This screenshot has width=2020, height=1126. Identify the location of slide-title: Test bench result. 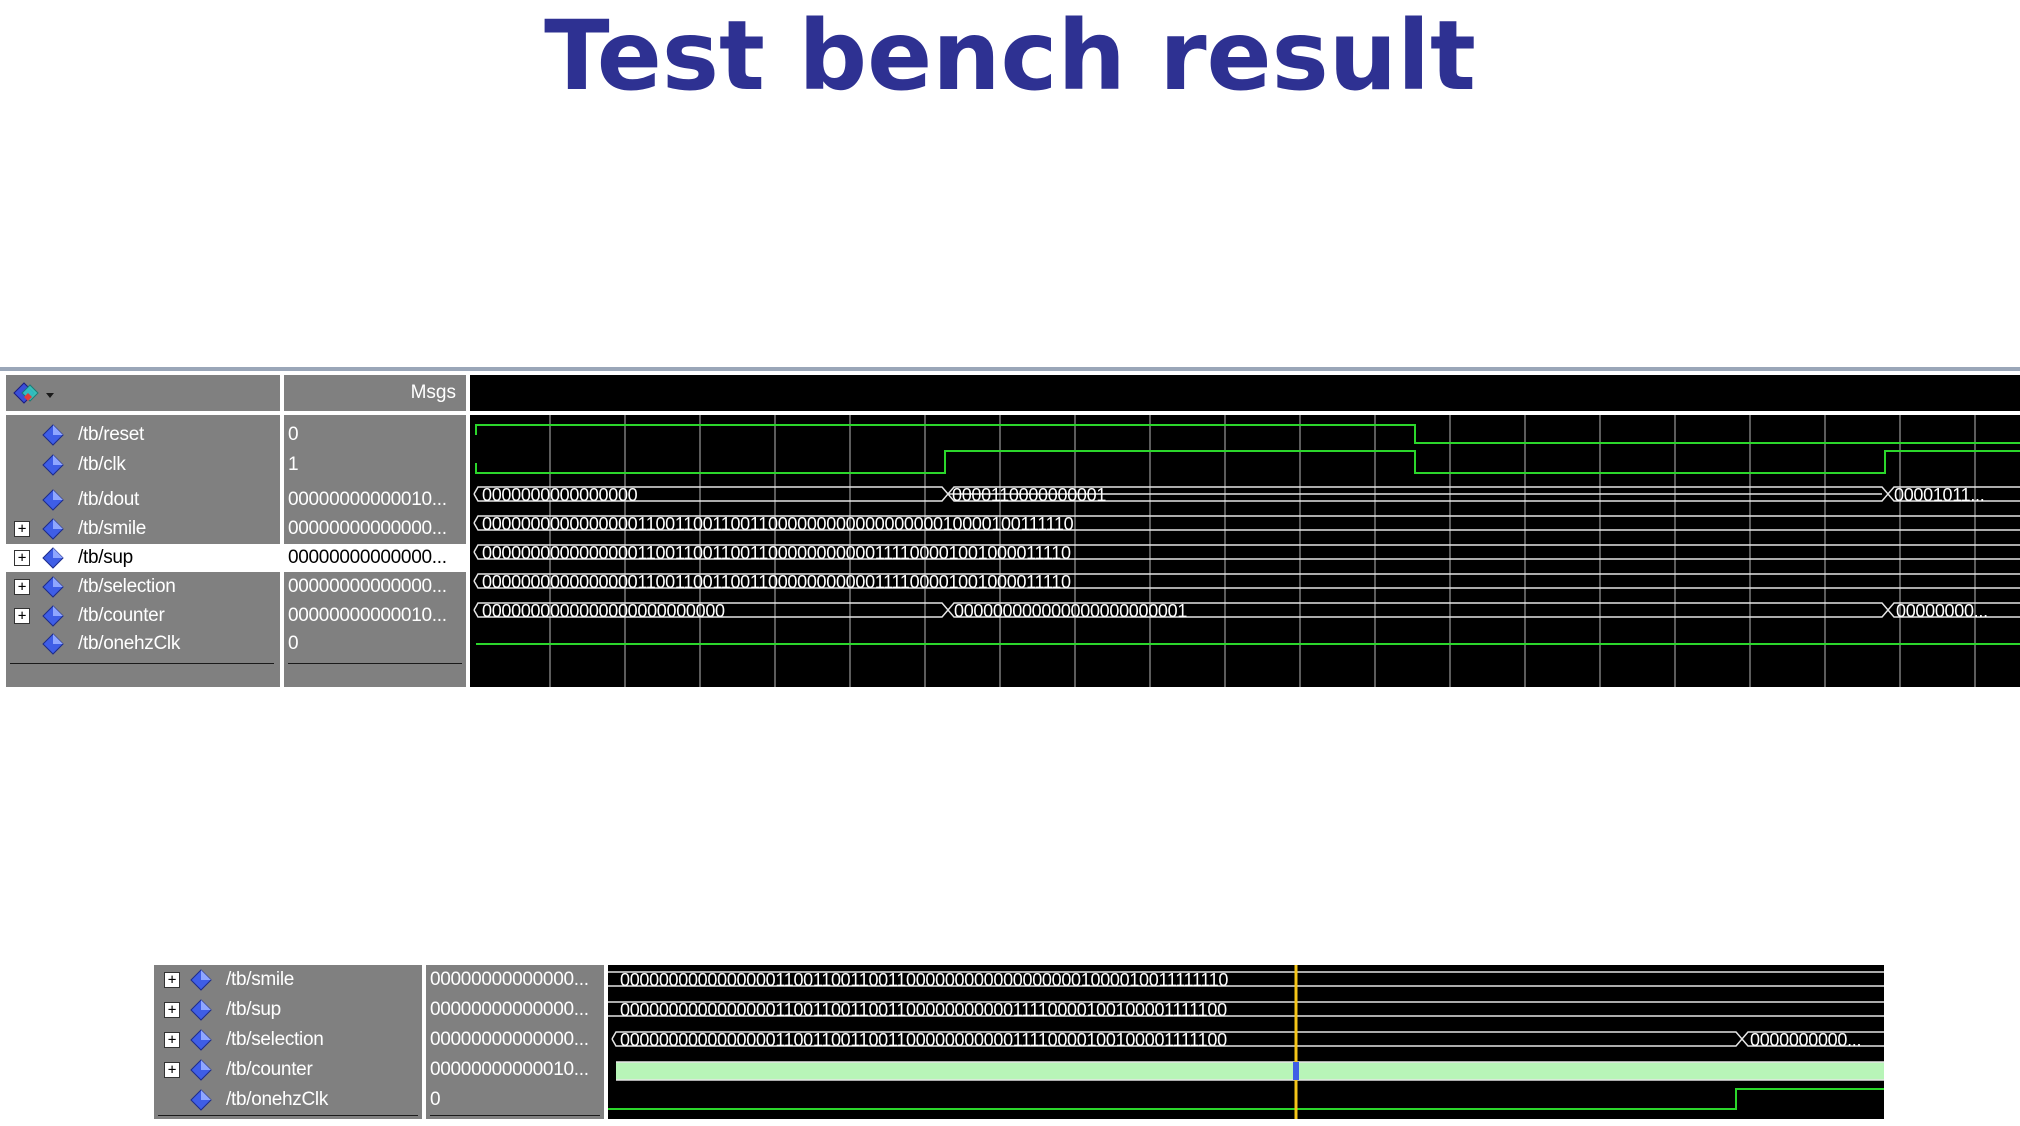
(1010, 56).